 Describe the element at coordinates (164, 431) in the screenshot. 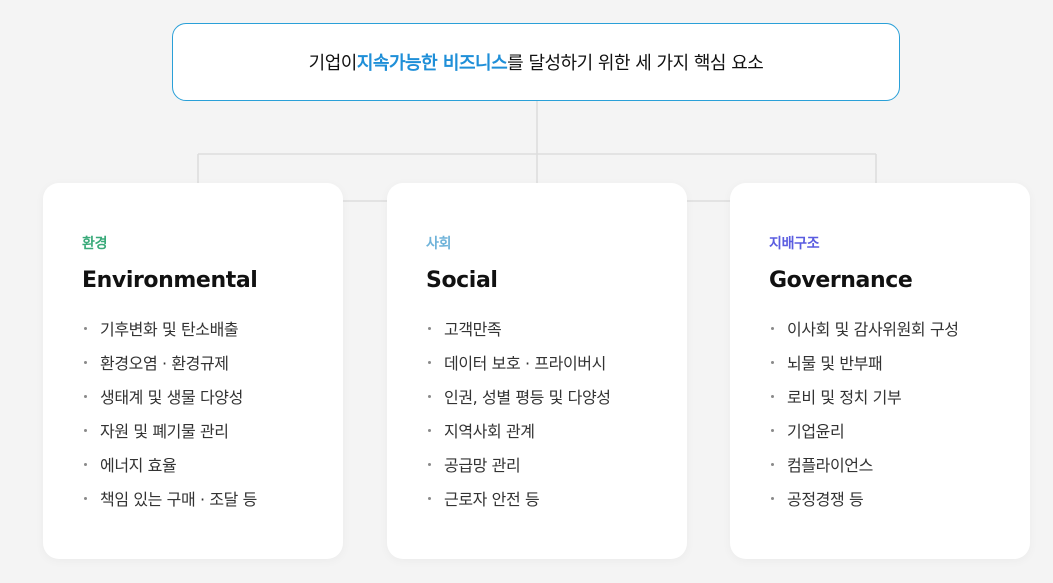

I see `list-item-text: 자원 및 폐기물 관리` at that location.